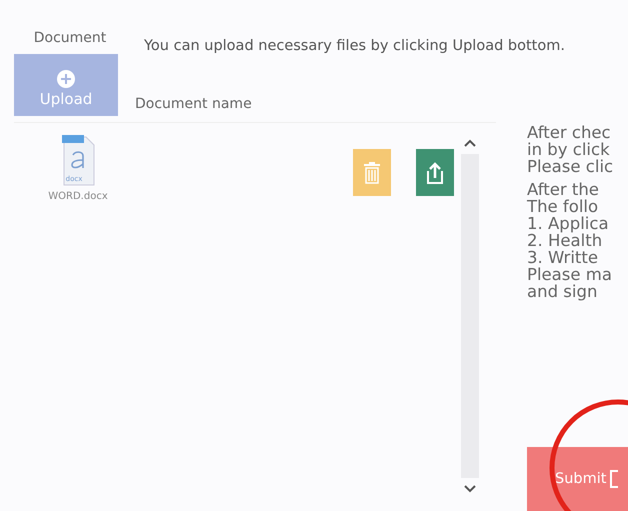 Image resolution: width=628 pixels, height=511 pixels. What do you see at coordinates (372, 173) in the screenshot?
I see `trash-icon` at bounding box center [372, 173].